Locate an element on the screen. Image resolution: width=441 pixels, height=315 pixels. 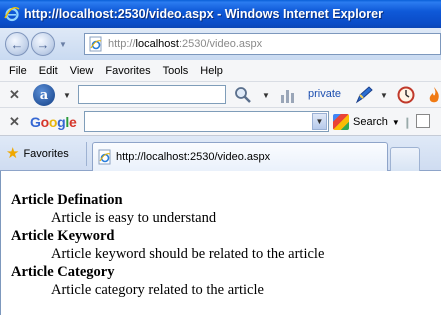
menu-help: Help is located at coordinates (211, 71).